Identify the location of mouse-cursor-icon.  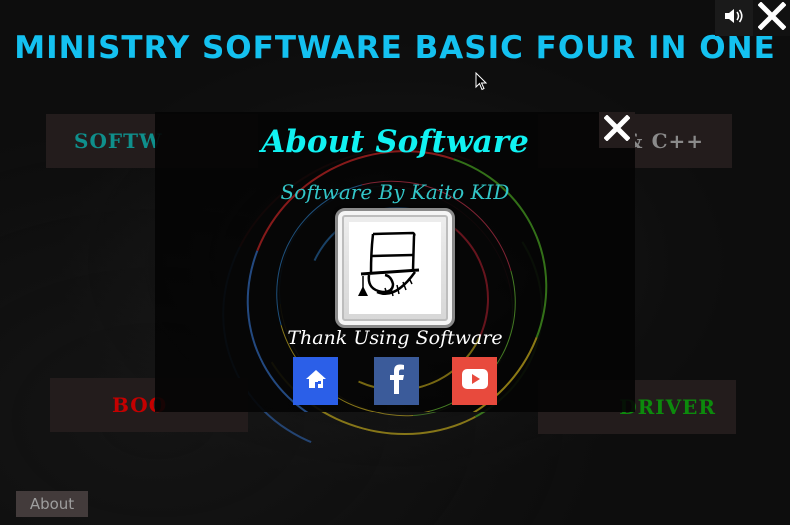
(481, 83).